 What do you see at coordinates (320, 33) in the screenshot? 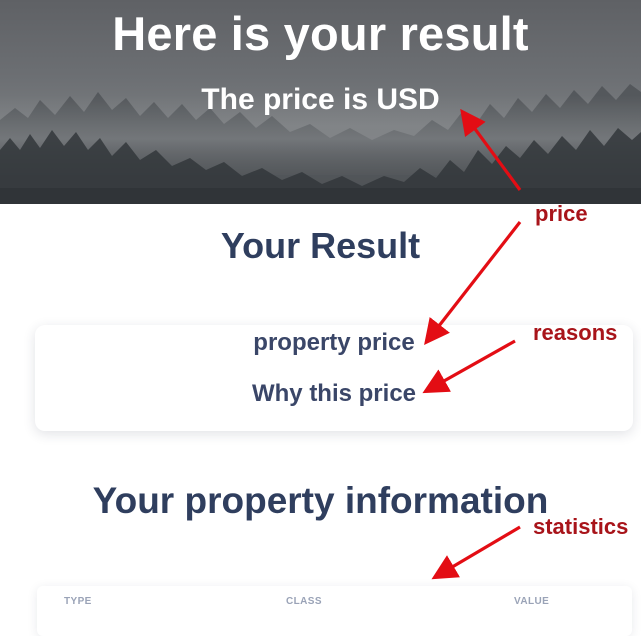
I see `hero-title: Here is your result` at bounding box center [320, 33].